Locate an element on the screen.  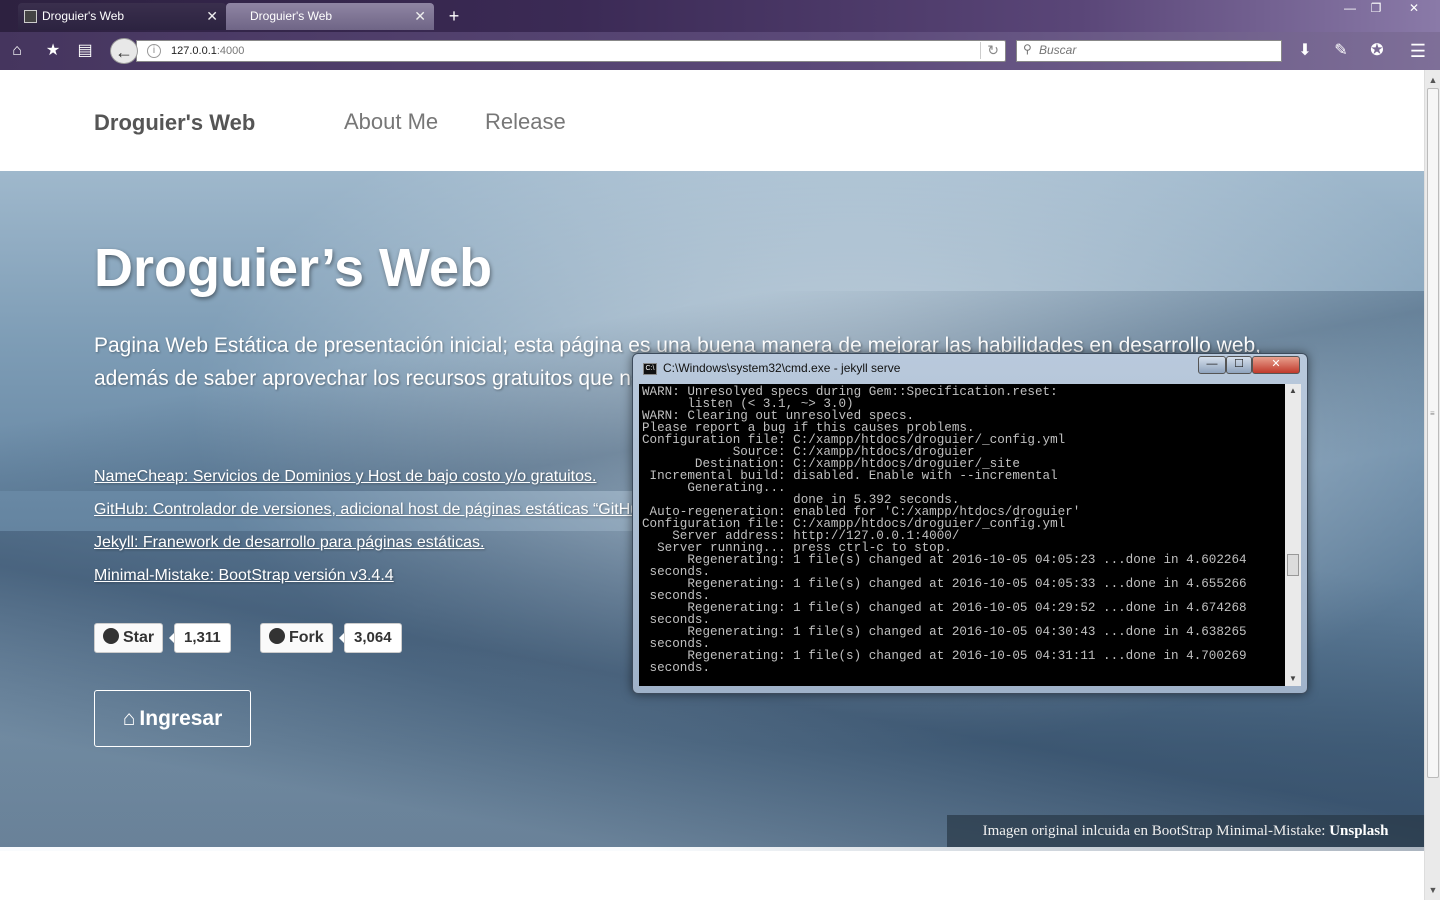
nav-about-link: About Me is located at coordinates (391, 122).